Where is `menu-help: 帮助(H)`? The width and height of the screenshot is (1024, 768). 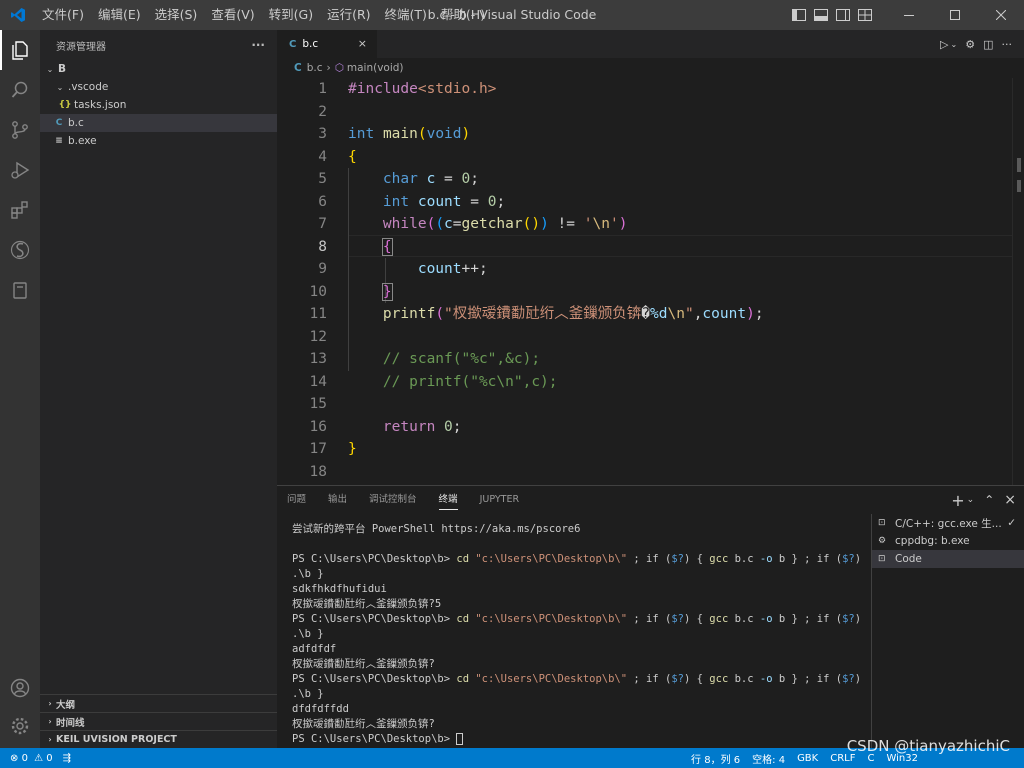
menu-help: 帮助(H) is located at coordinates (463, 15).